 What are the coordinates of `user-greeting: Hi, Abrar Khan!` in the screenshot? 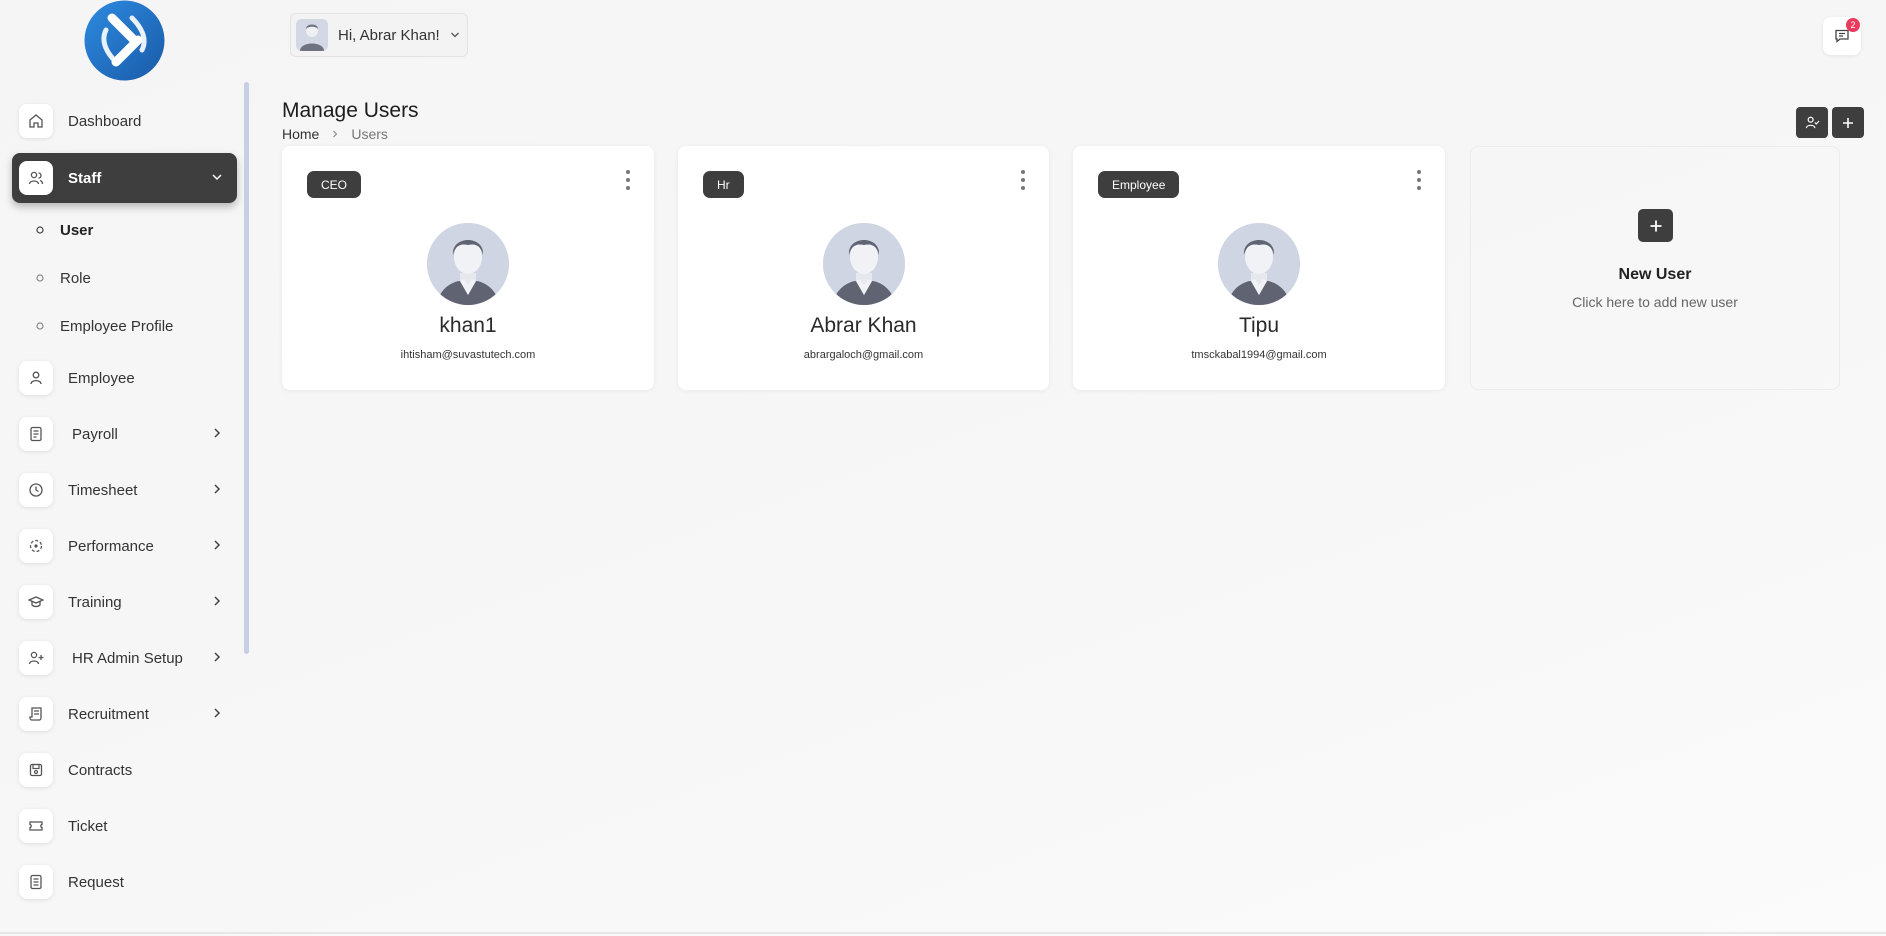 It's located at (389, 35).